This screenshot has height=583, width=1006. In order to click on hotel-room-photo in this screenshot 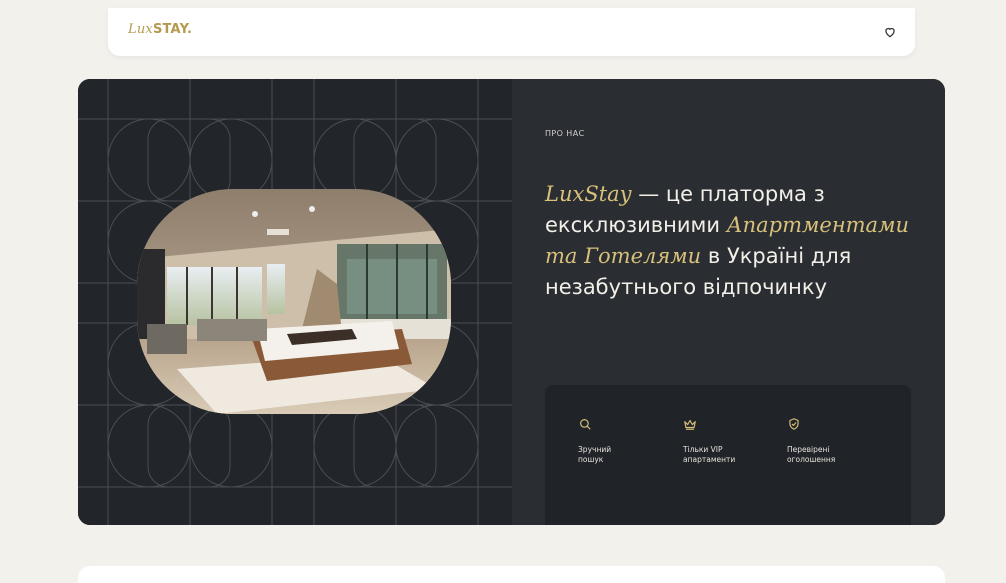, I will do `click(294, 301)`.